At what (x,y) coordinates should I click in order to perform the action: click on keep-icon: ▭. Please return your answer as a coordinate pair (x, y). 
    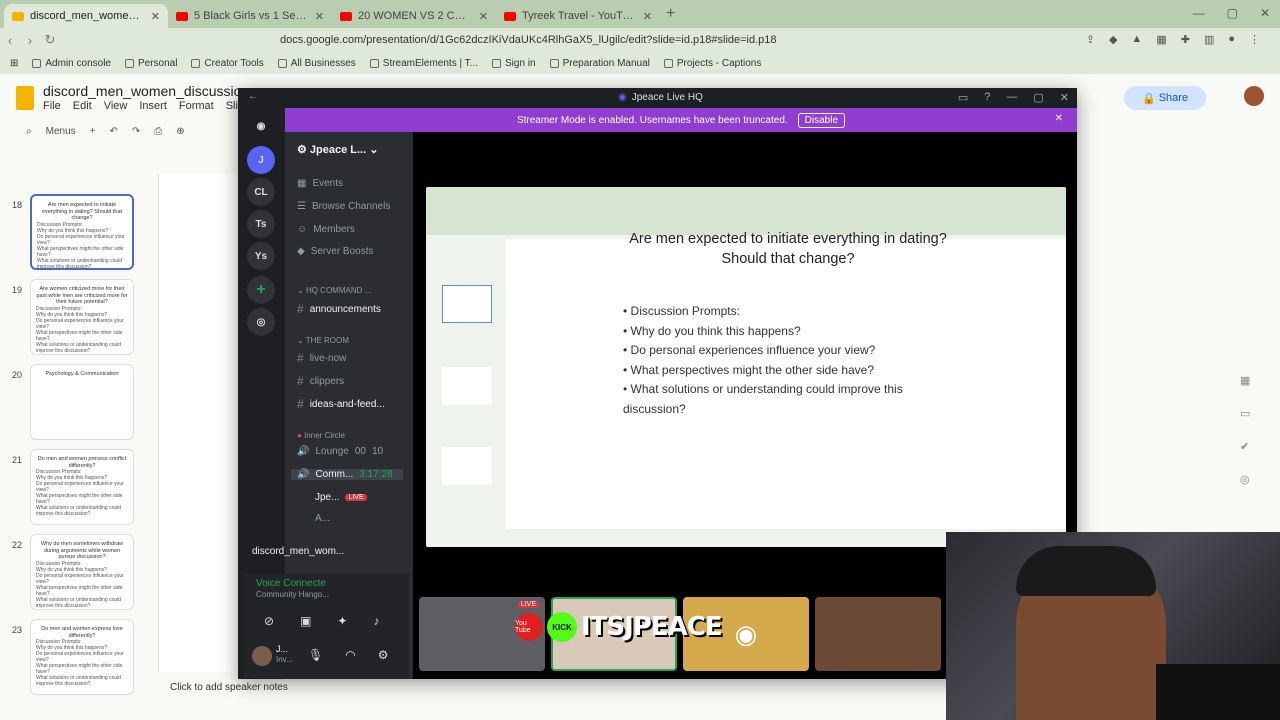
    Looking at the image, I should click on (1245, 413).